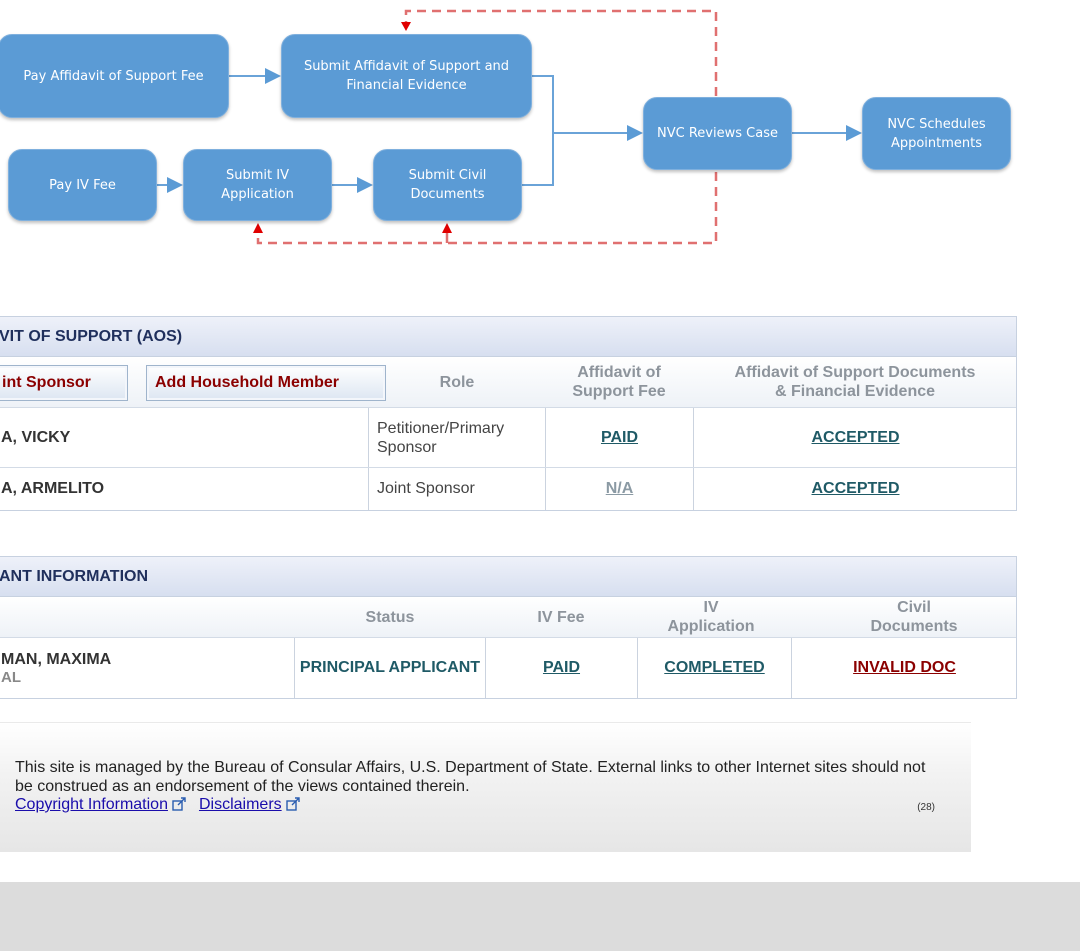  I want to click on loop-arrowhead-civil, so click(447, 228).